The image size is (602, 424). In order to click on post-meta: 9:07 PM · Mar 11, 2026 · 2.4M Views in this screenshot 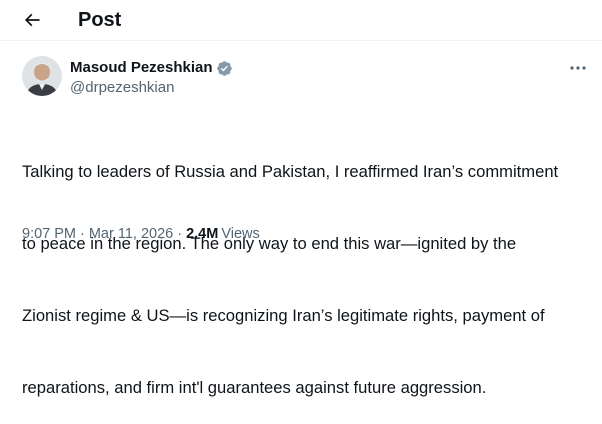, I will do `click(141, 234)`.